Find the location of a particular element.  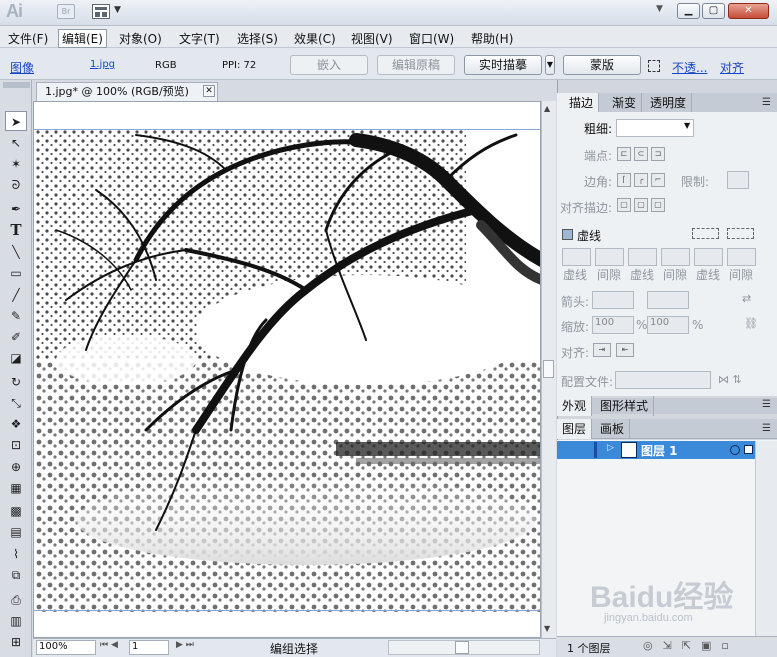

first-page-icon: ⏮ ◀ is located at coordinates (109, 645).